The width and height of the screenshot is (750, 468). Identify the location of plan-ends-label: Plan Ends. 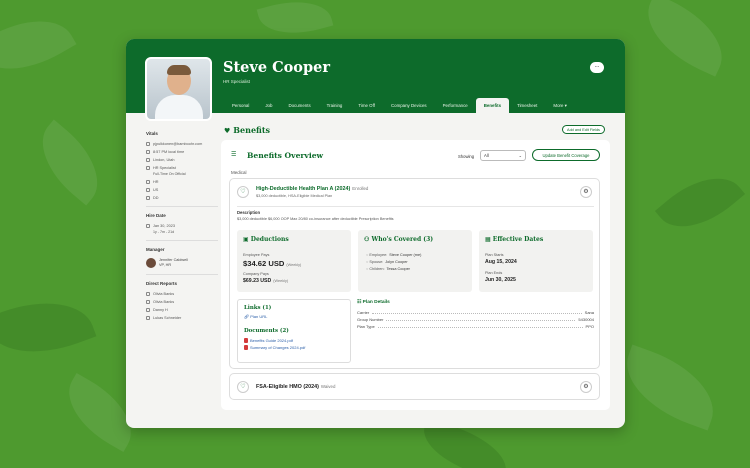
(494, 273).